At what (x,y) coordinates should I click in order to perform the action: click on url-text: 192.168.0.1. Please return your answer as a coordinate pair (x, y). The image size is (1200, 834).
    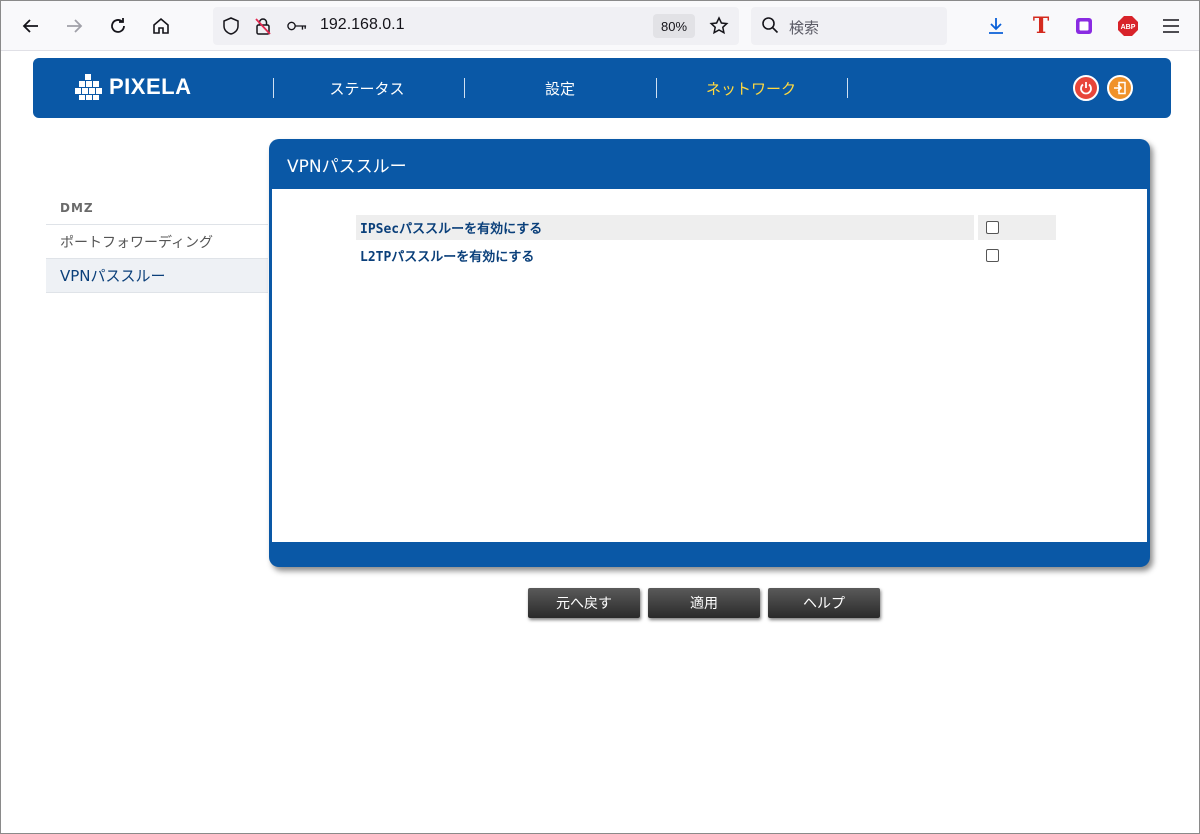
    Looking at the image, I should click on (362, 25).